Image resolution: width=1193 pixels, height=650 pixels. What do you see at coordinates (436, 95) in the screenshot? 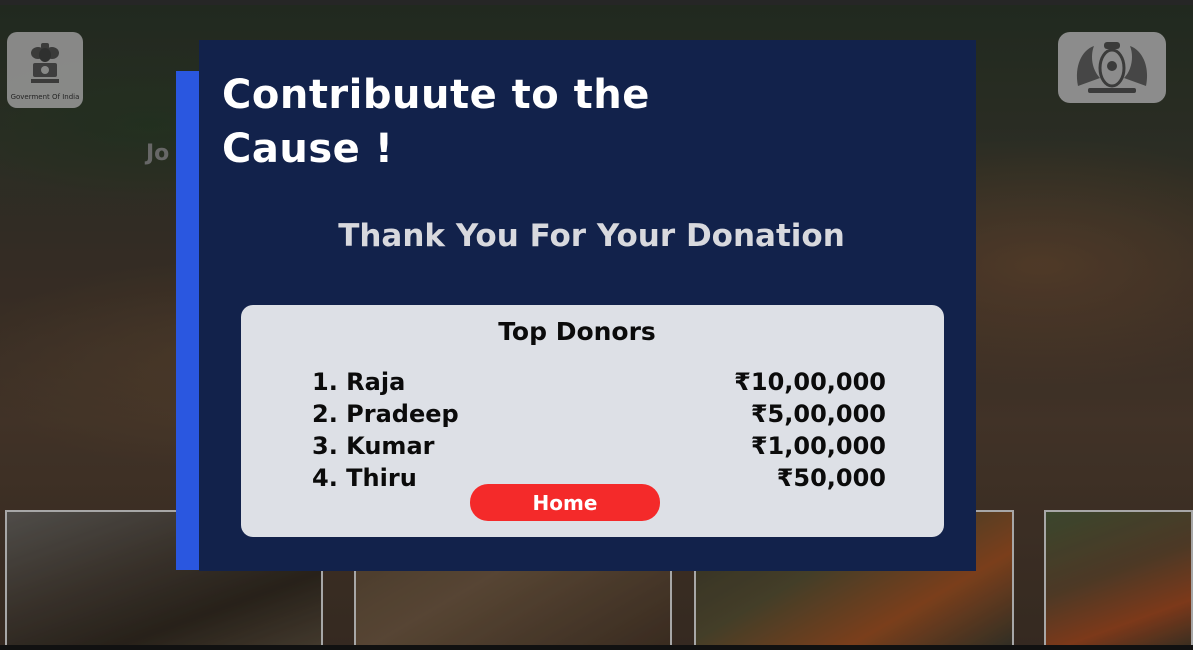
I see `modal-title-line-1: Contribuute to the` at bounding box center [436, 95].